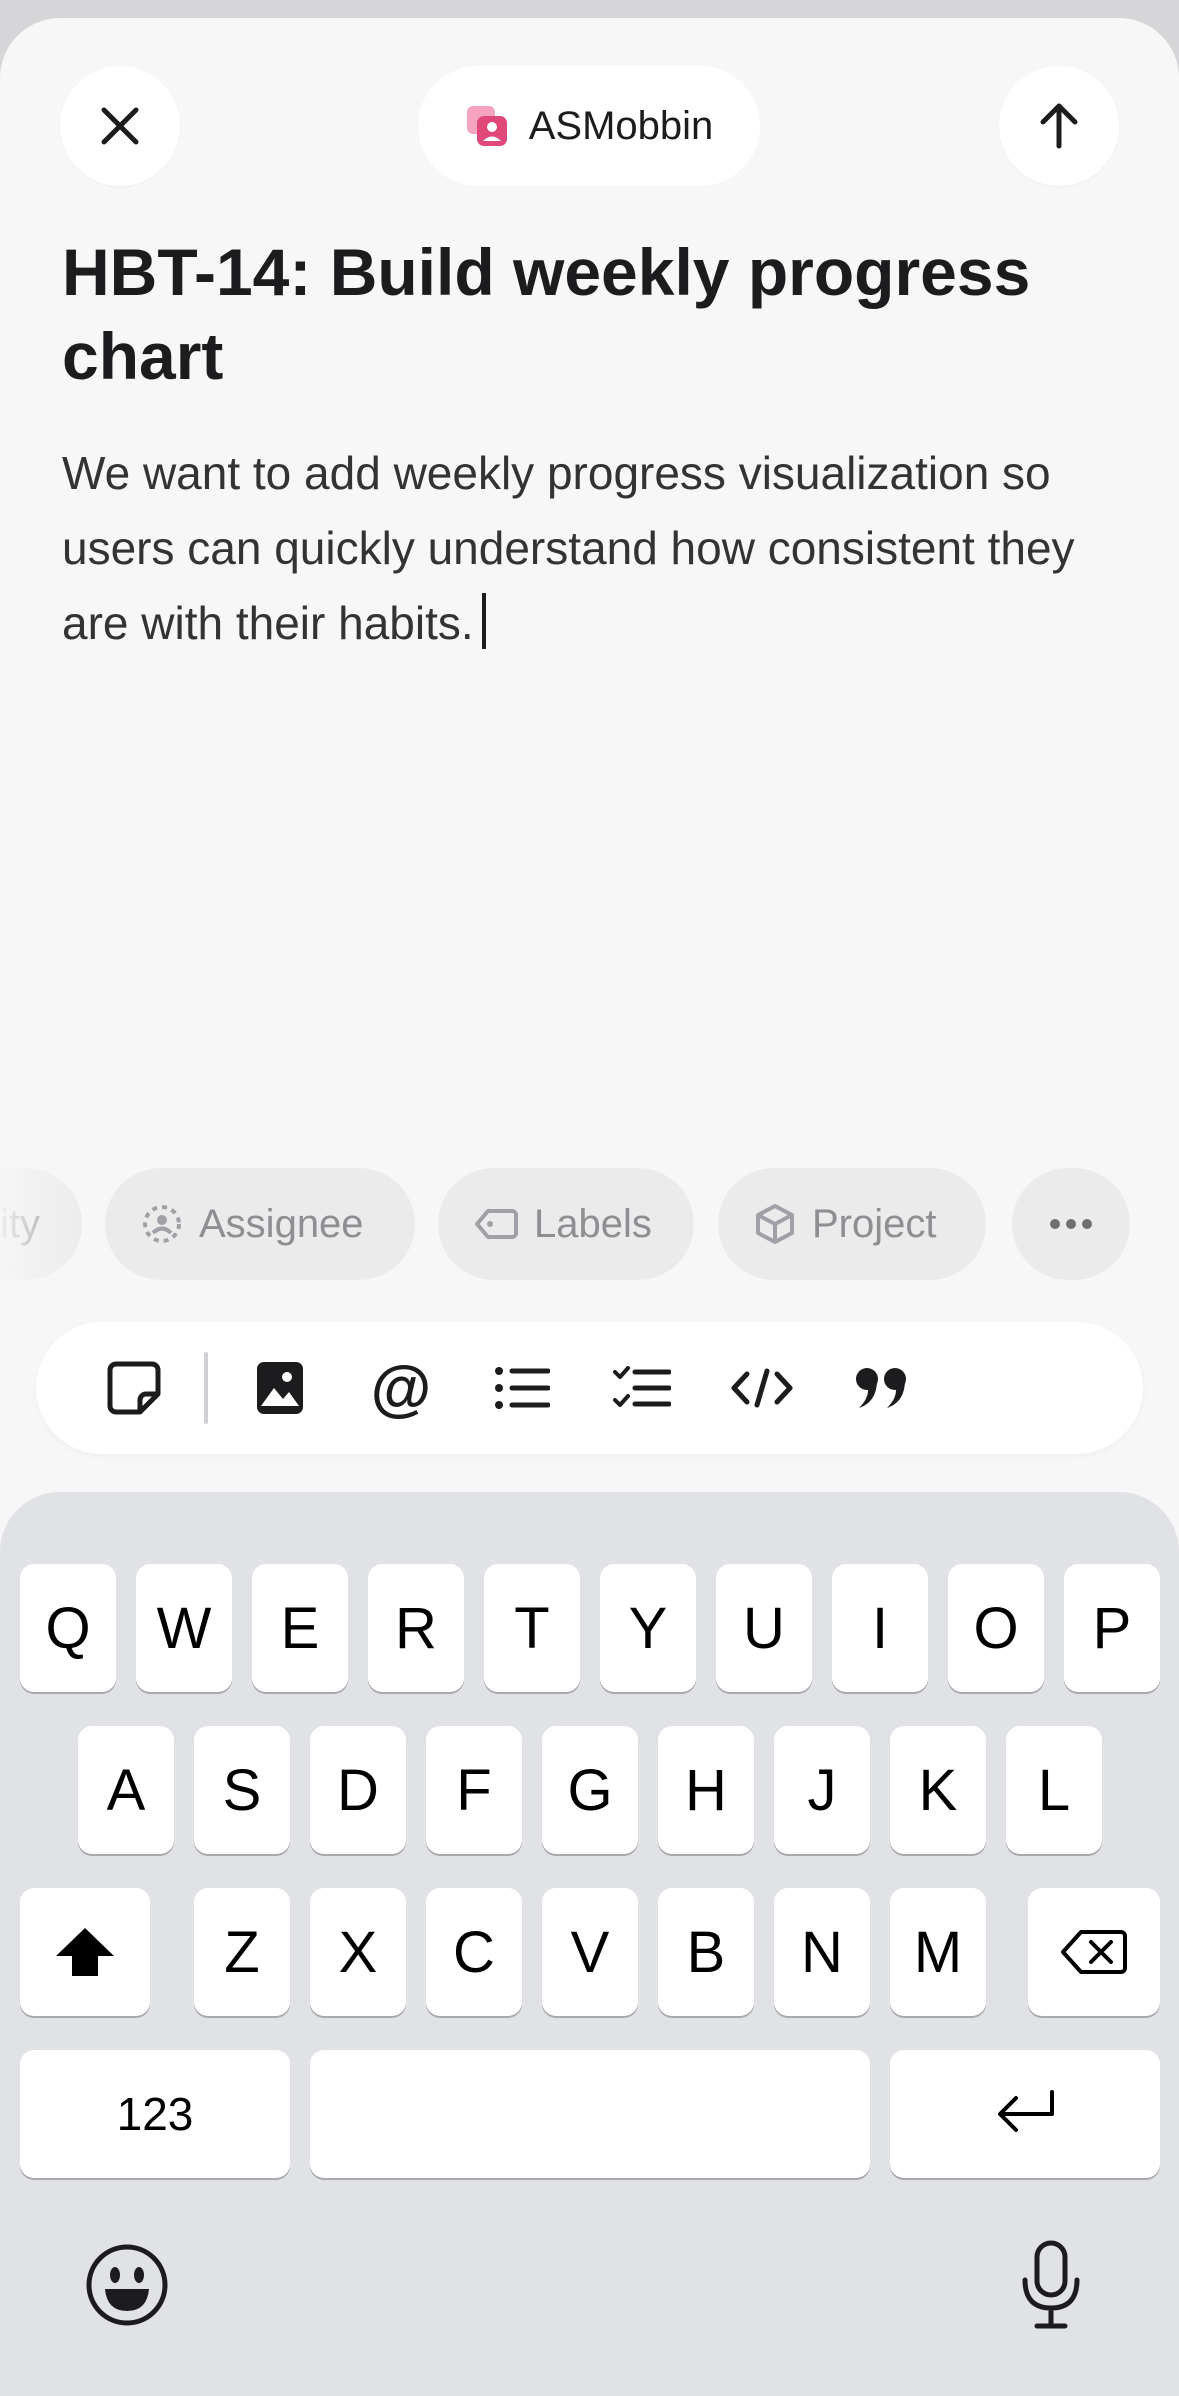 The image size is (1179, 2396). Describe the element at coordinates (162, 1224) in the screenshot. I see `assignee-icon` at that location.